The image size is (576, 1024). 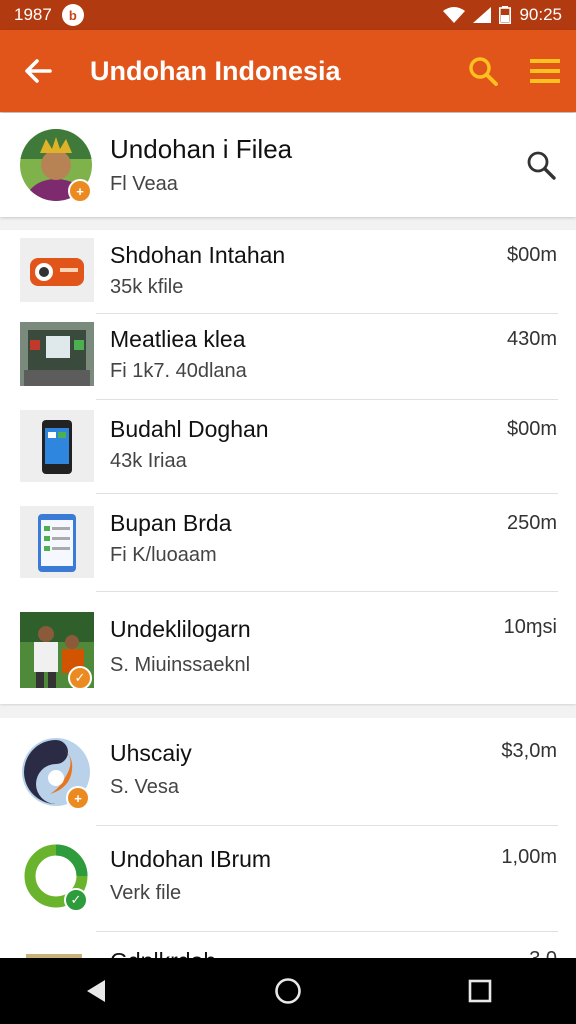 I want to click on list-item-subtitle: S. Vesa, so click(x=144, y=787).